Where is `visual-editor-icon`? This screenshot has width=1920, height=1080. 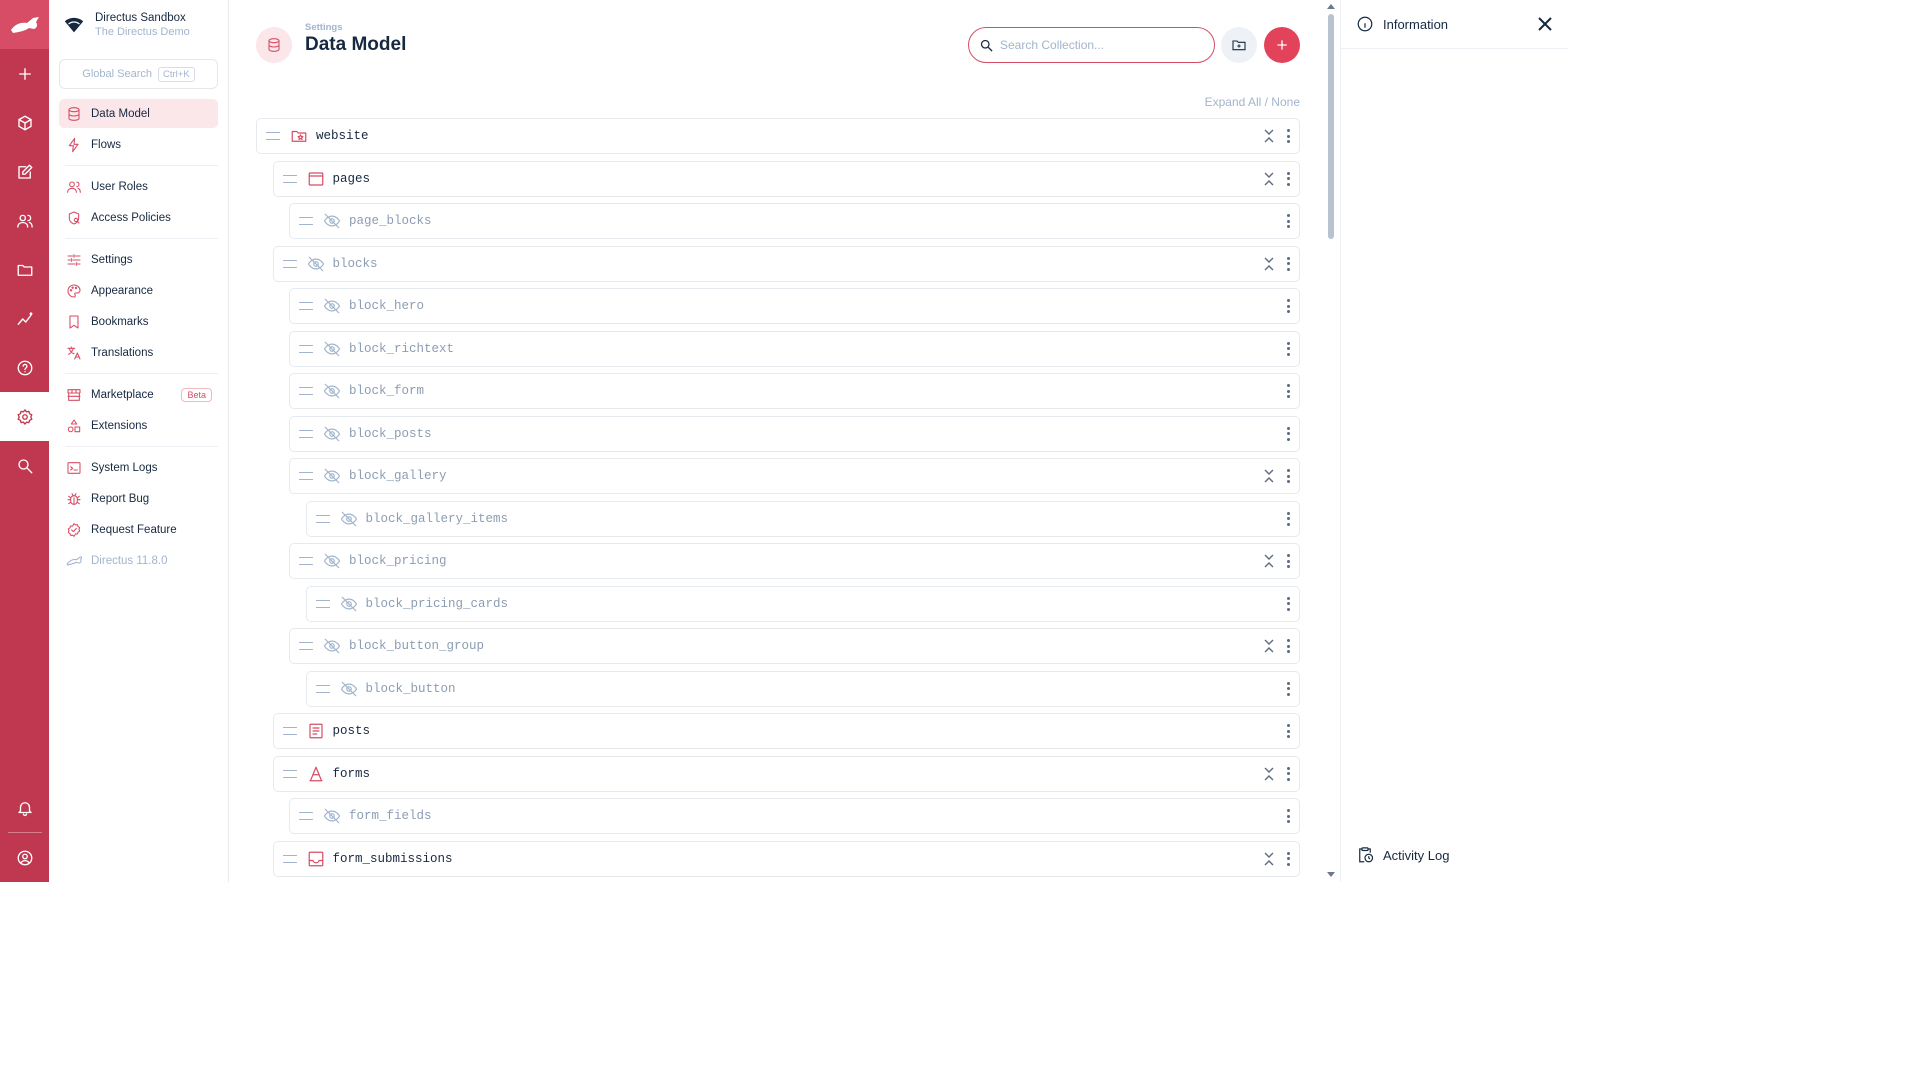 visual-editor-icon is located at coordinates (24, 171).